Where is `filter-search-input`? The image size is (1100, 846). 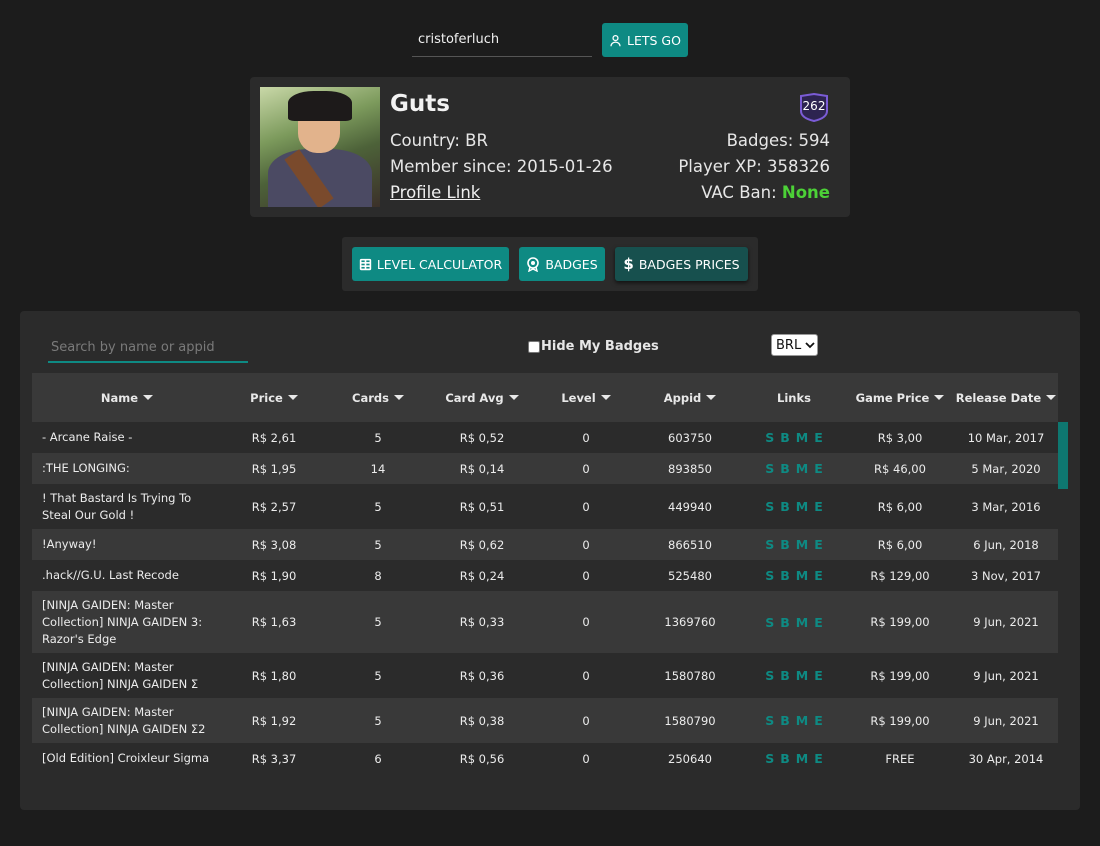
filter-search-input is located at coordinates (148, 347).